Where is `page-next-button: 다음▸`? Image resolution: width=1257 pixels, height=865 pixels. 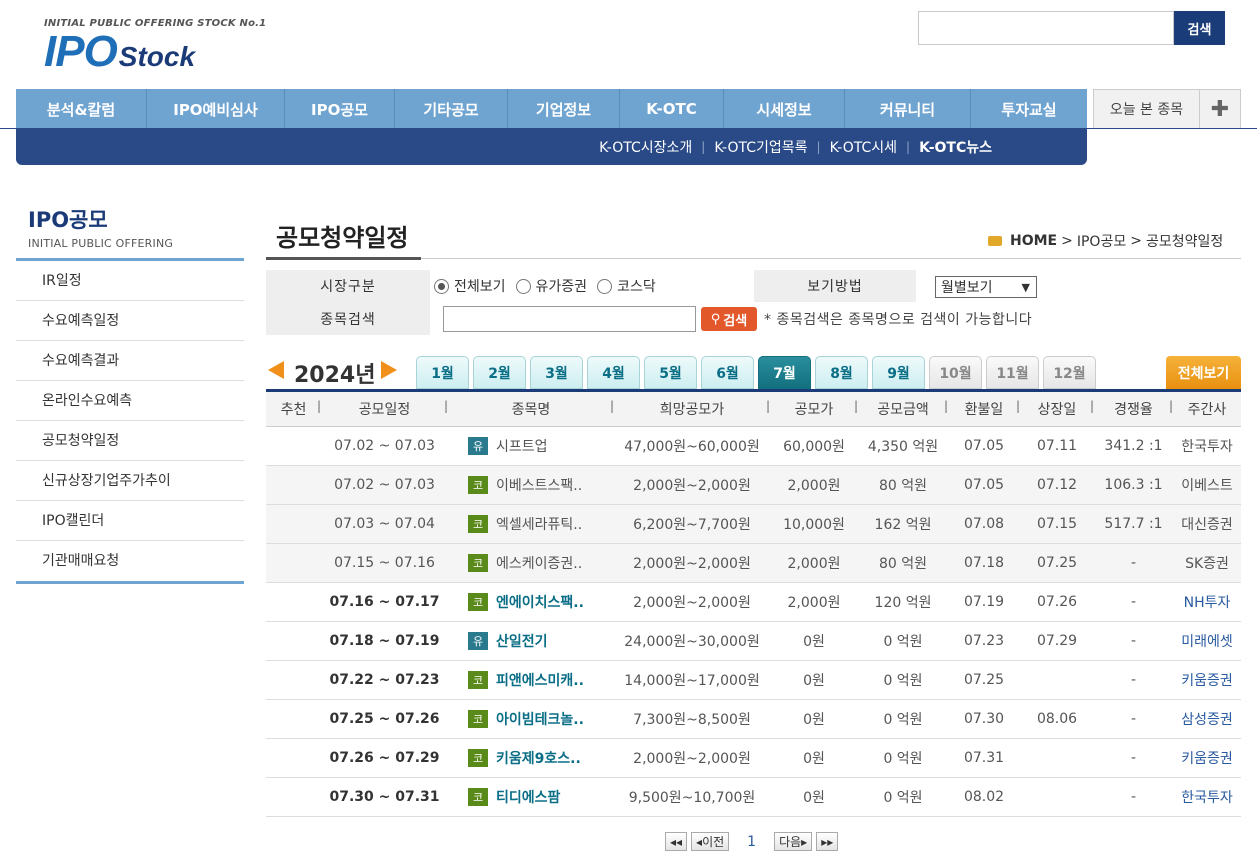
page-next-button: 다음▸ is located at coordinates (793, 841).